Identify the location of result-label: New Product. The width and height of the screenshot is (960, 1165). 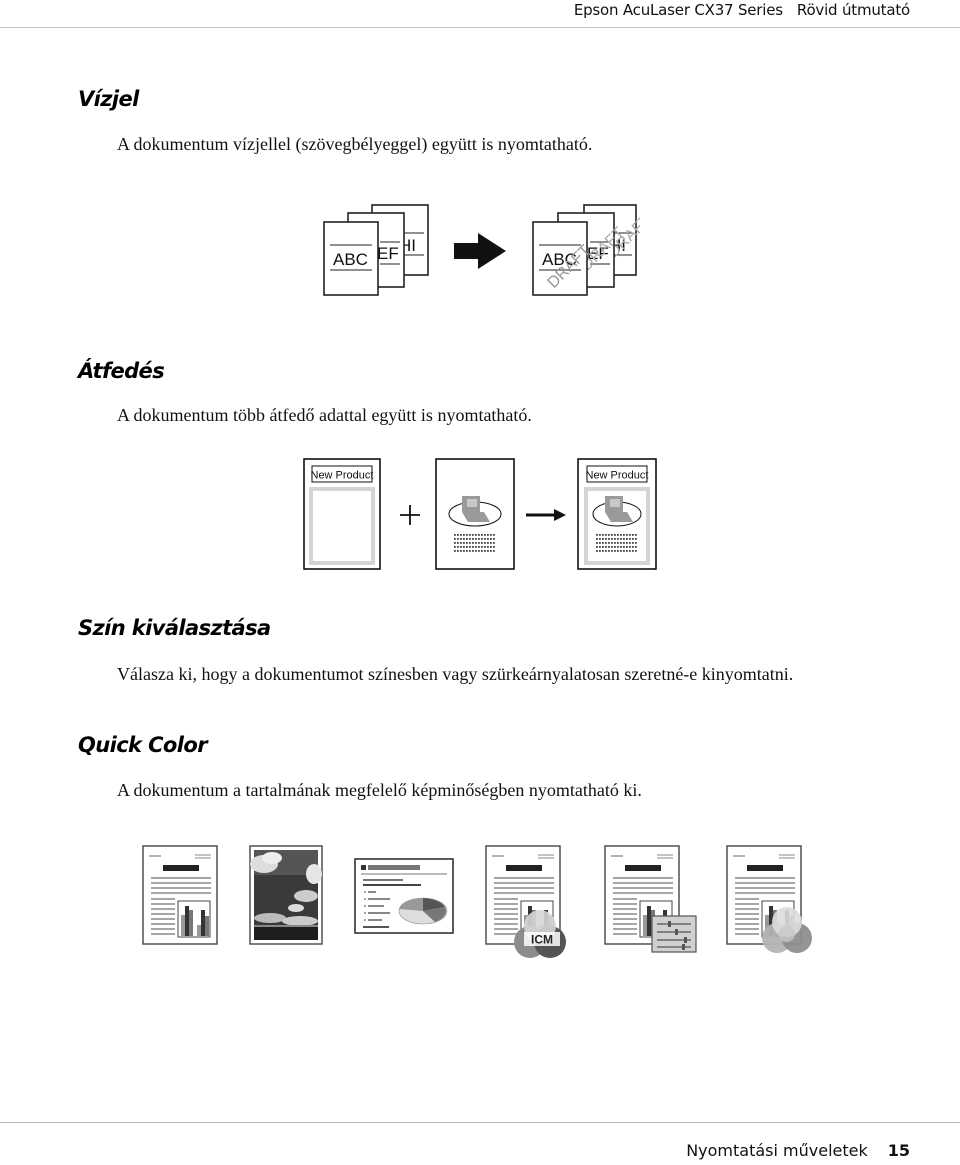
(617, 476).